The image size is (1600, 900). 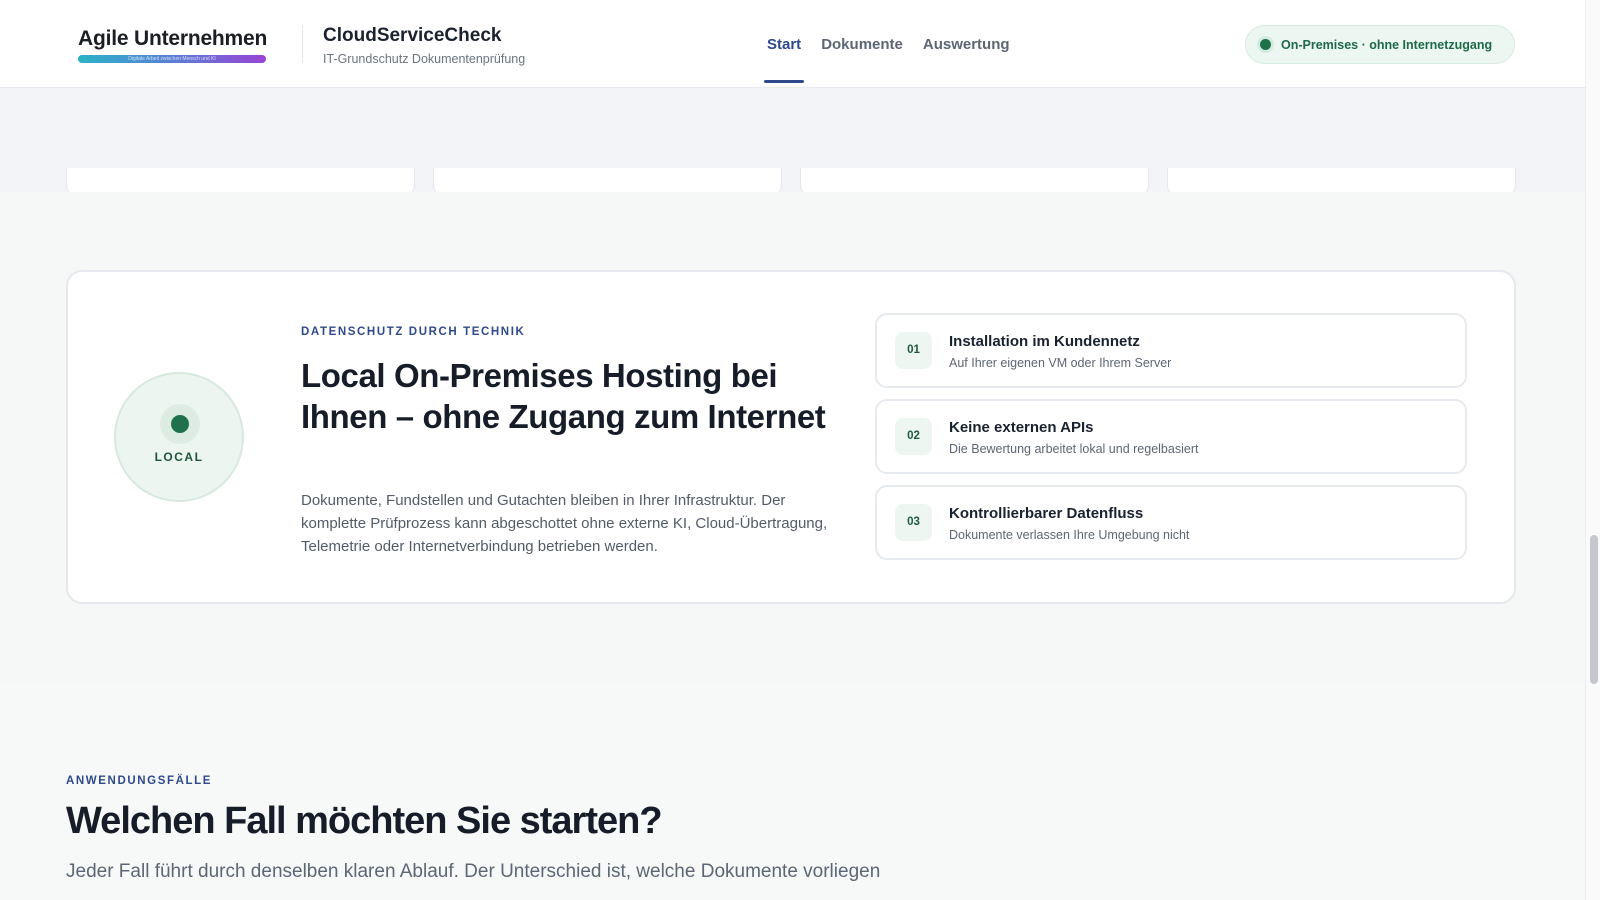 What do you see at coordinates (792, 142) in the screenshot?
I see `feature-cards-band` at bounding box center [792, 142].